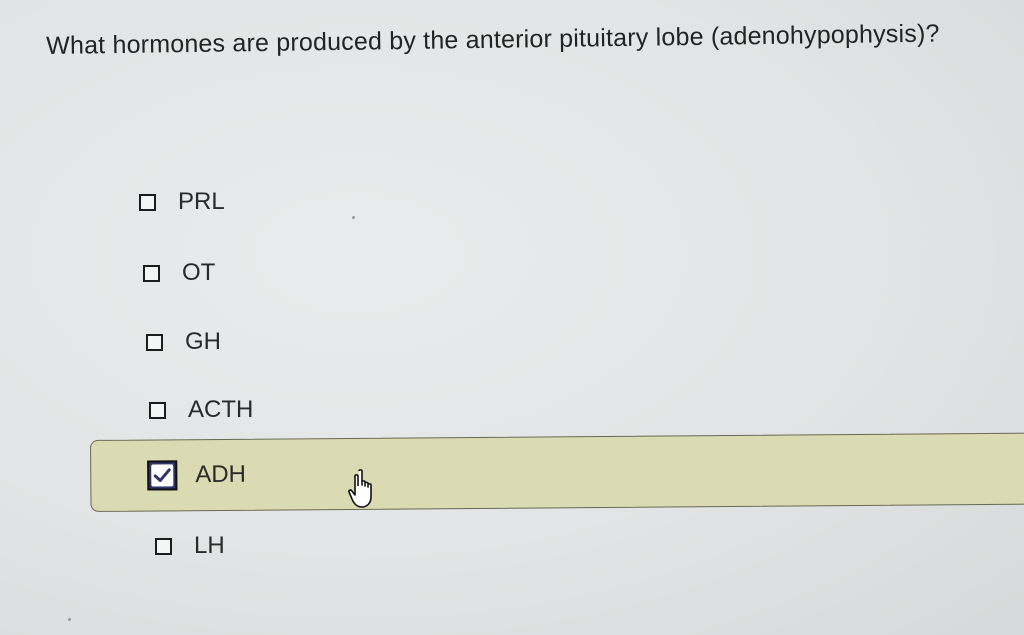 The width and height of the screenshot is (1024, 635). I want to click on checkbox-gh, so click(154, 342).